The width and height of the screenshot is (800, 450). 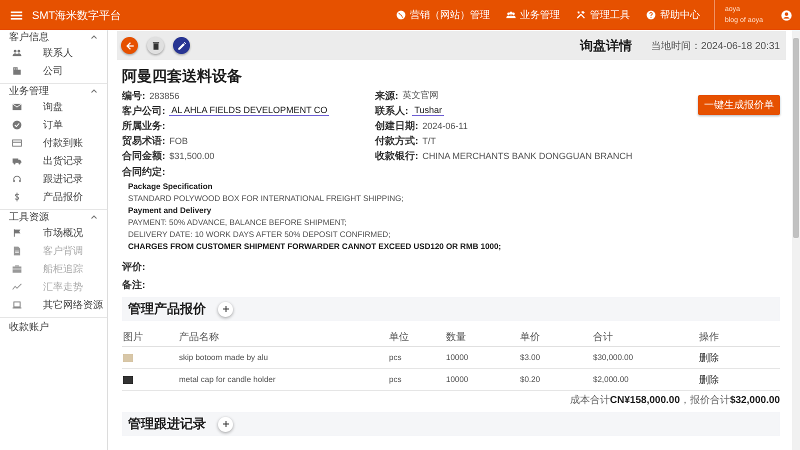 What do you see at coordinates (416, 336) in the screenshot?
I see `column-header: 单位` at bounding box center [416, 336].